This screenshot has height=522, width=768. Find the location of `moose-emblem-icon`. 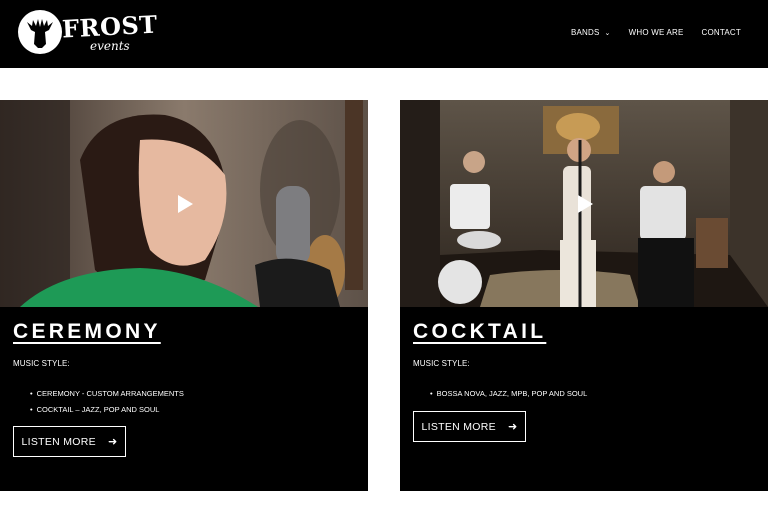

moose-emblem-icon is located at coordinates (40, 32).